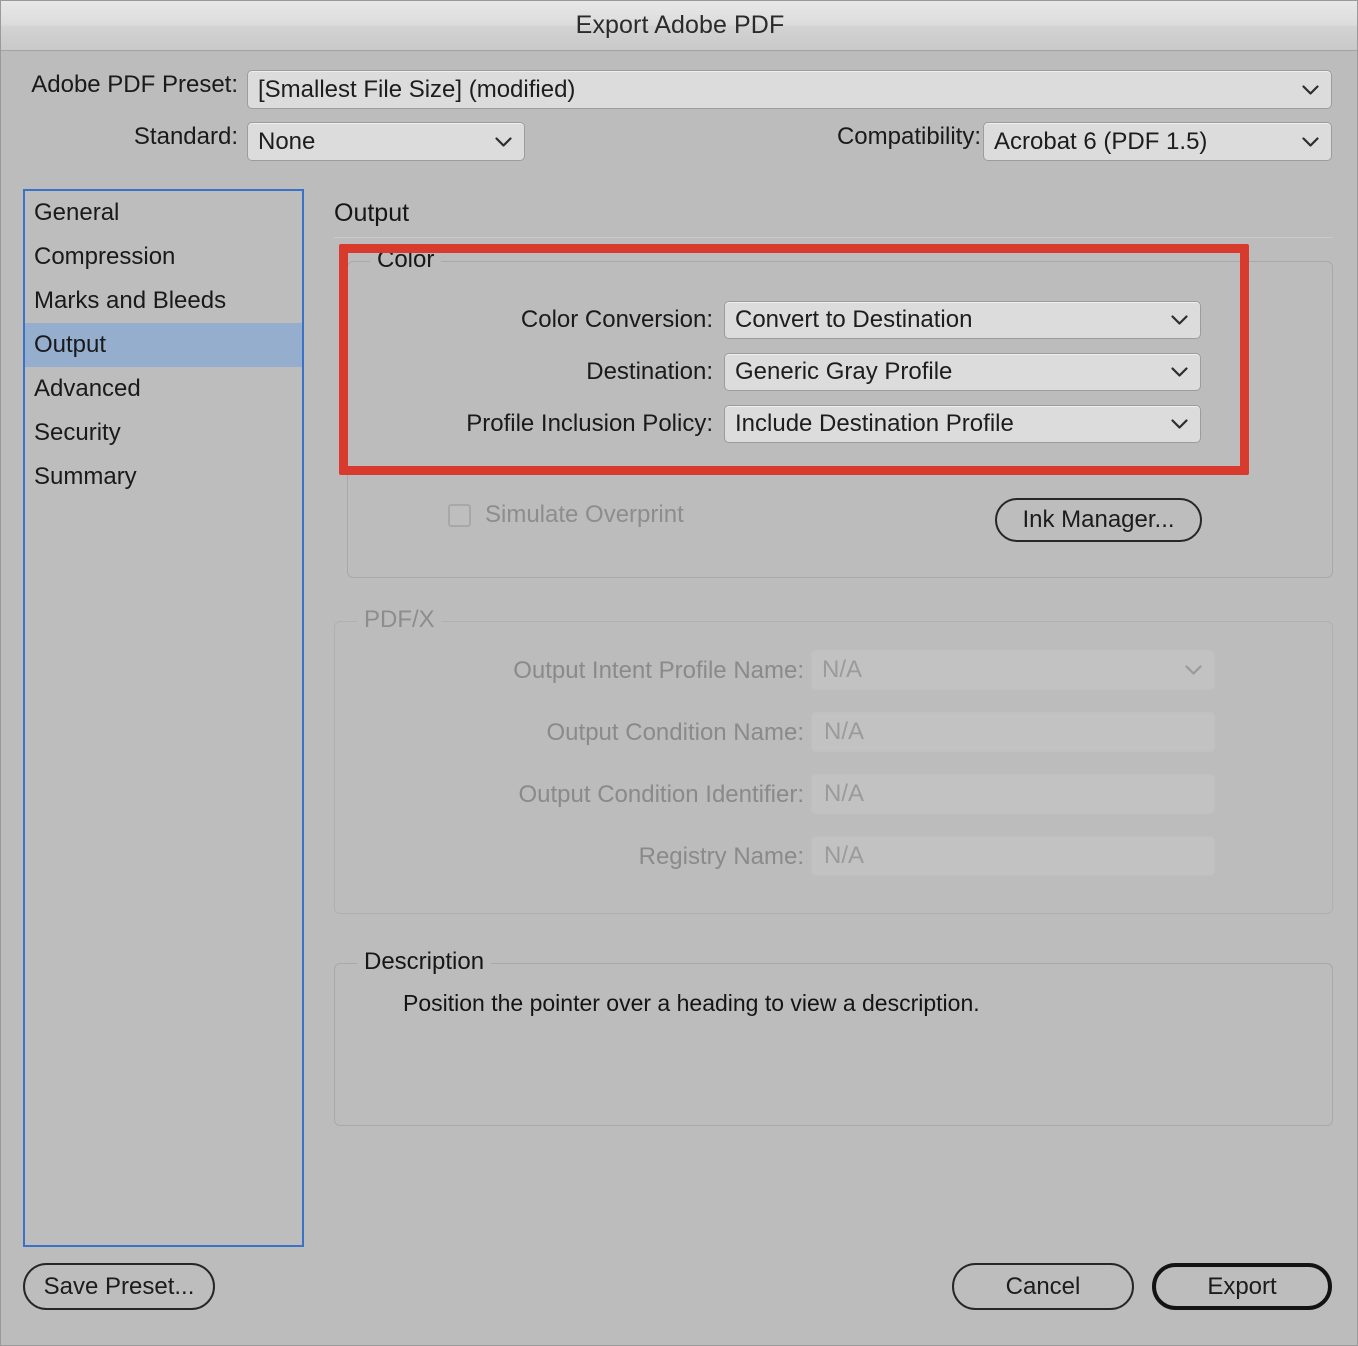  What do you see at coordinates (584, 514) in the screenshot?
I see `simulate-overprint-label: Simulate Overprint` at bounding box center [584, 514].